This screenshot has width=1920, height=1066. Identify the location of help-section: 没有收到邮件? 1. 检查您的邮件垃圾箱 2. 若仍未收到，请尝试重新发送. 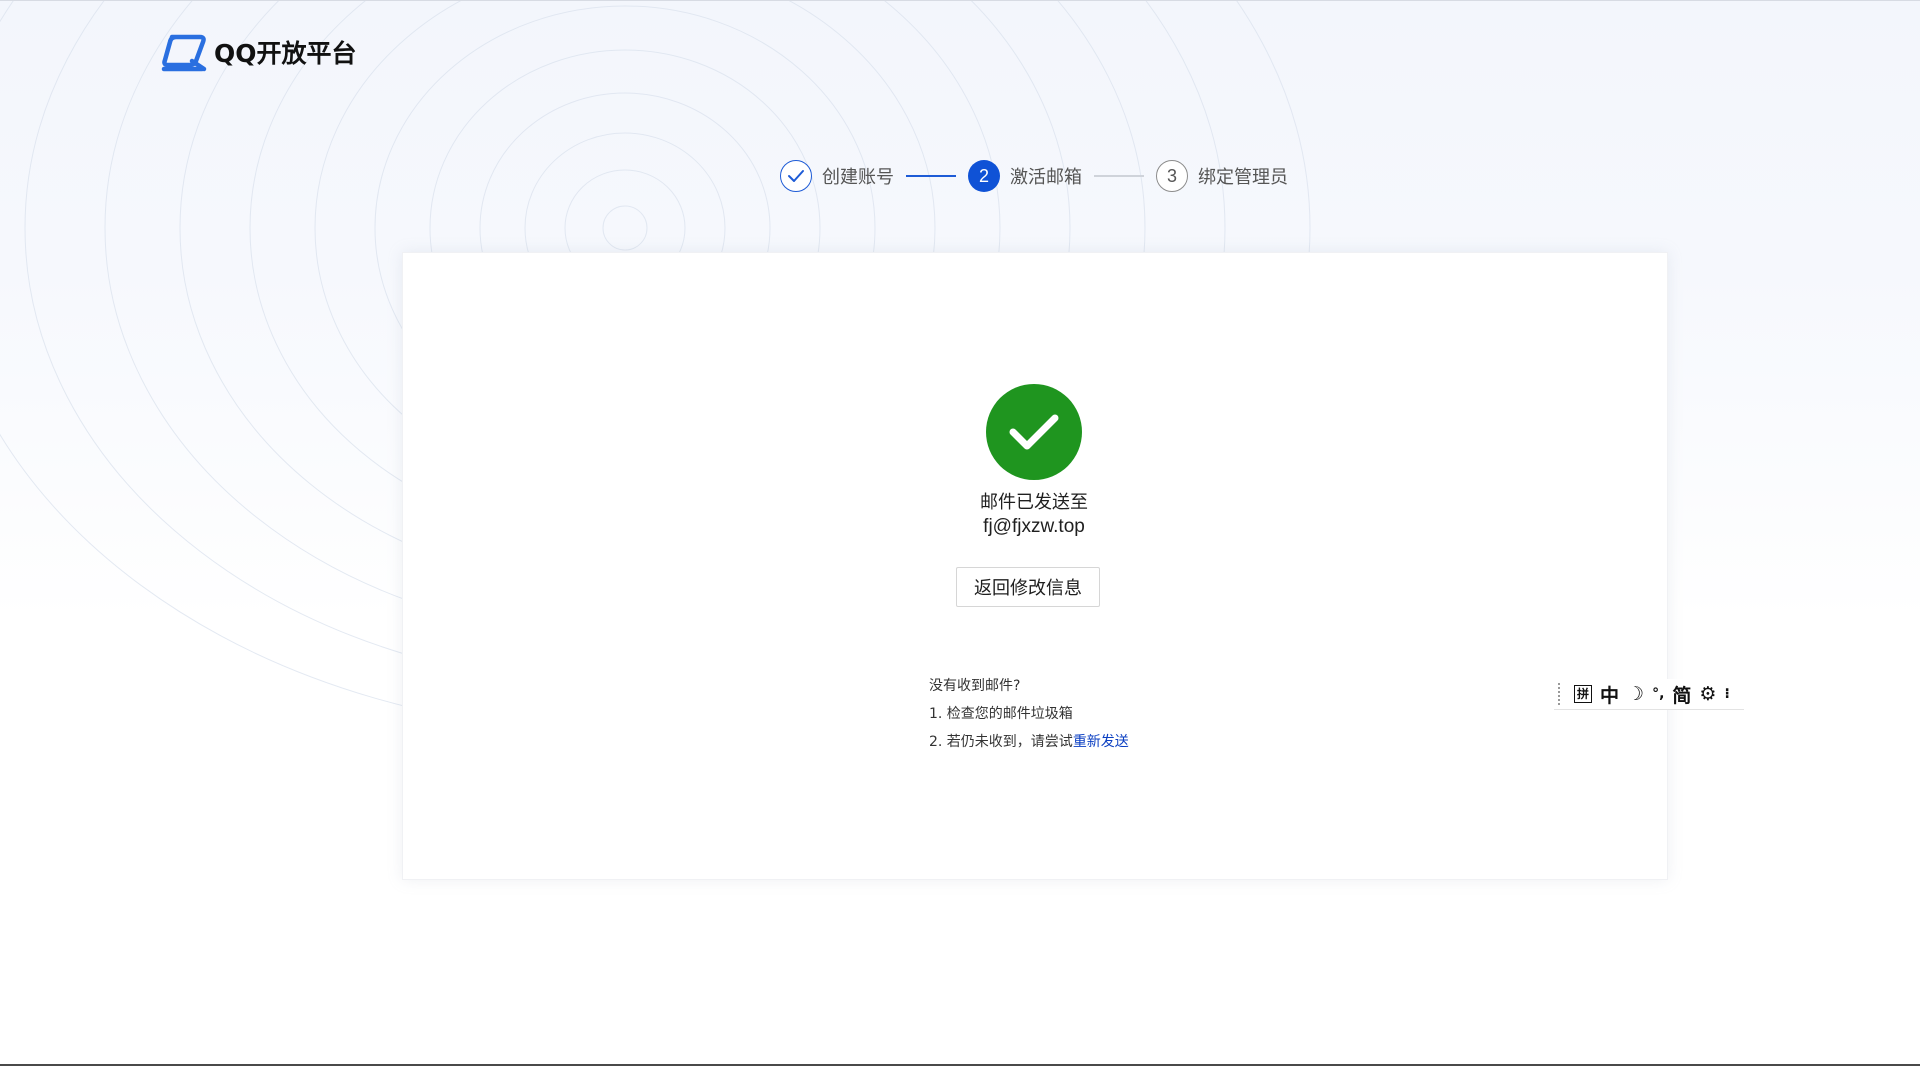
(1029, 714).